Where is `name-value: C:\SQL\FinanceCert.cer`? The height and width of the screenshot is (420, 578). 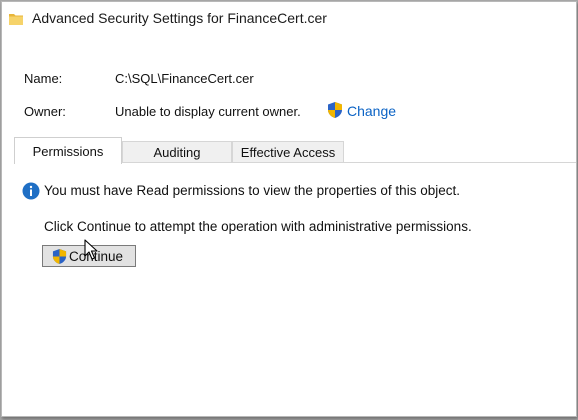 name-value: C:\SQL\FinanceCert.cer is located at coordinates (184, 78).